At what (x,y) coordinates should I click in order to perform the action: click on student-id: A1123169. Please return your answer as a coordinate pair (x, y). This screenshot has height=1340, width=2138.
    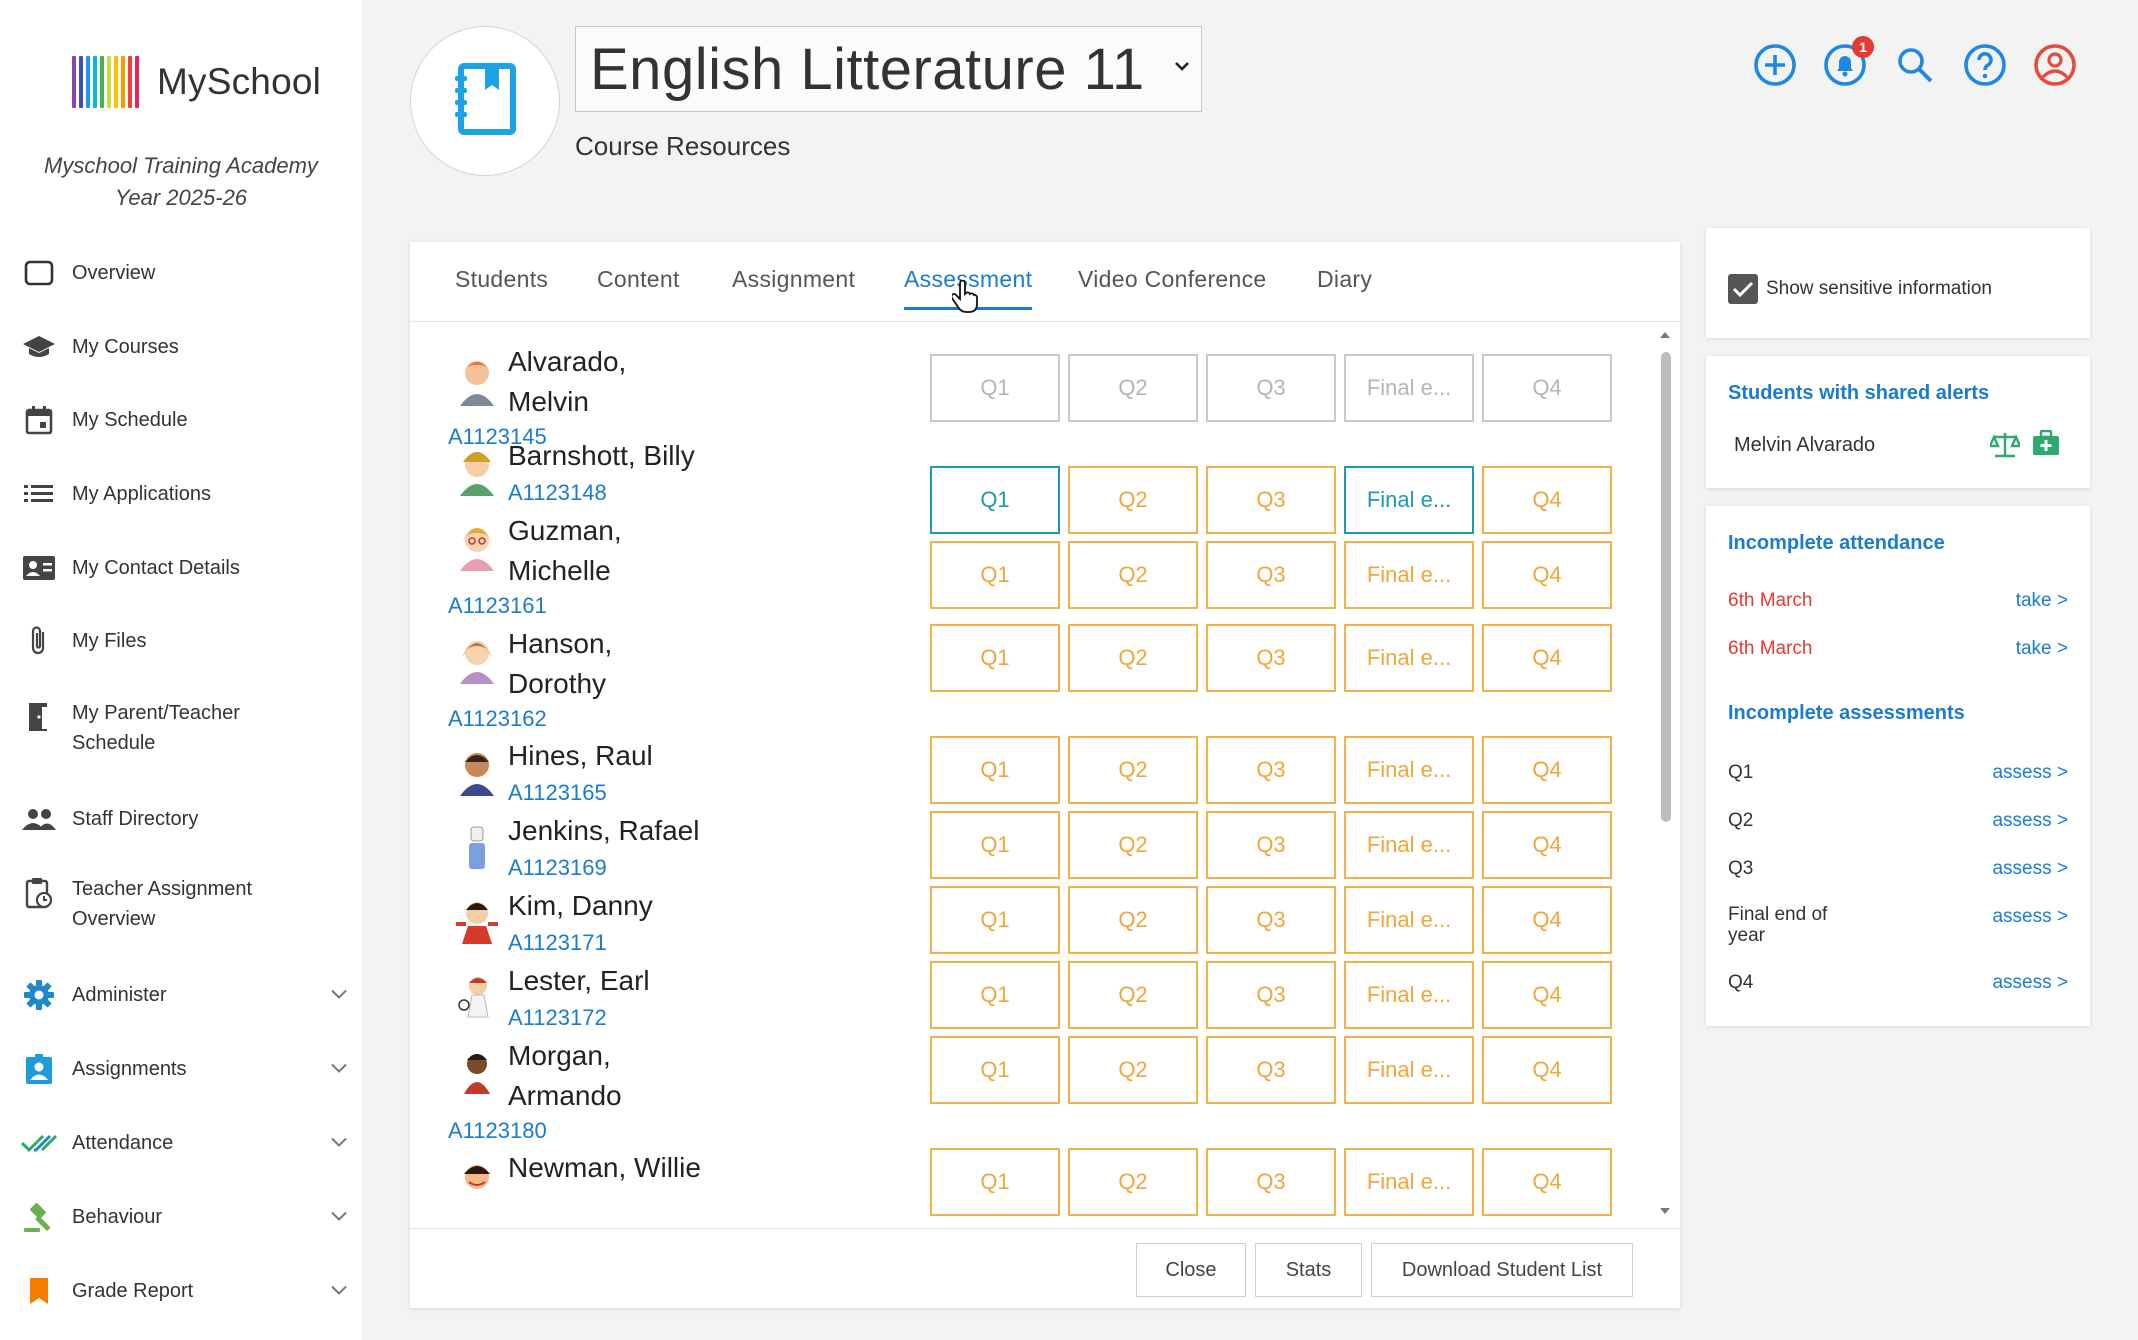
    Looking at the image, I should click on (557, 868).